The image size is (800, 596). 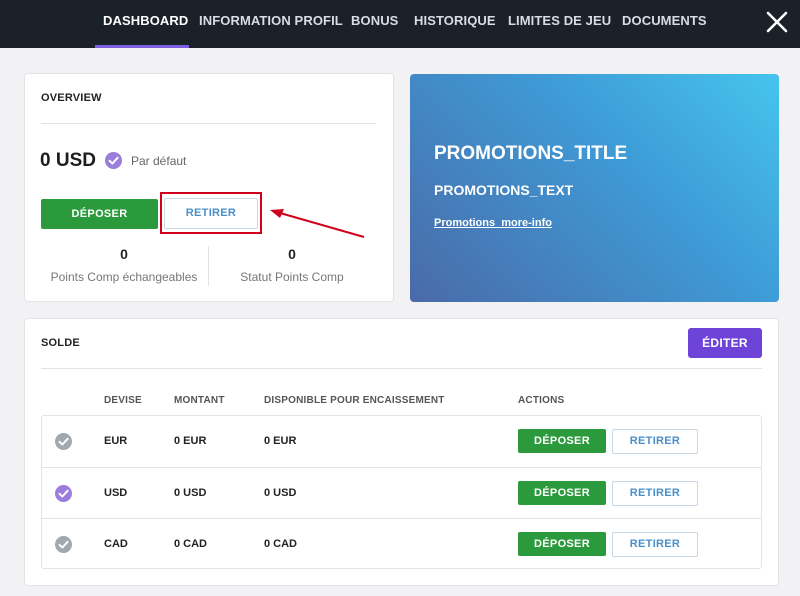 I want to click on row-currency: CAD, so click(x=116, y=544).